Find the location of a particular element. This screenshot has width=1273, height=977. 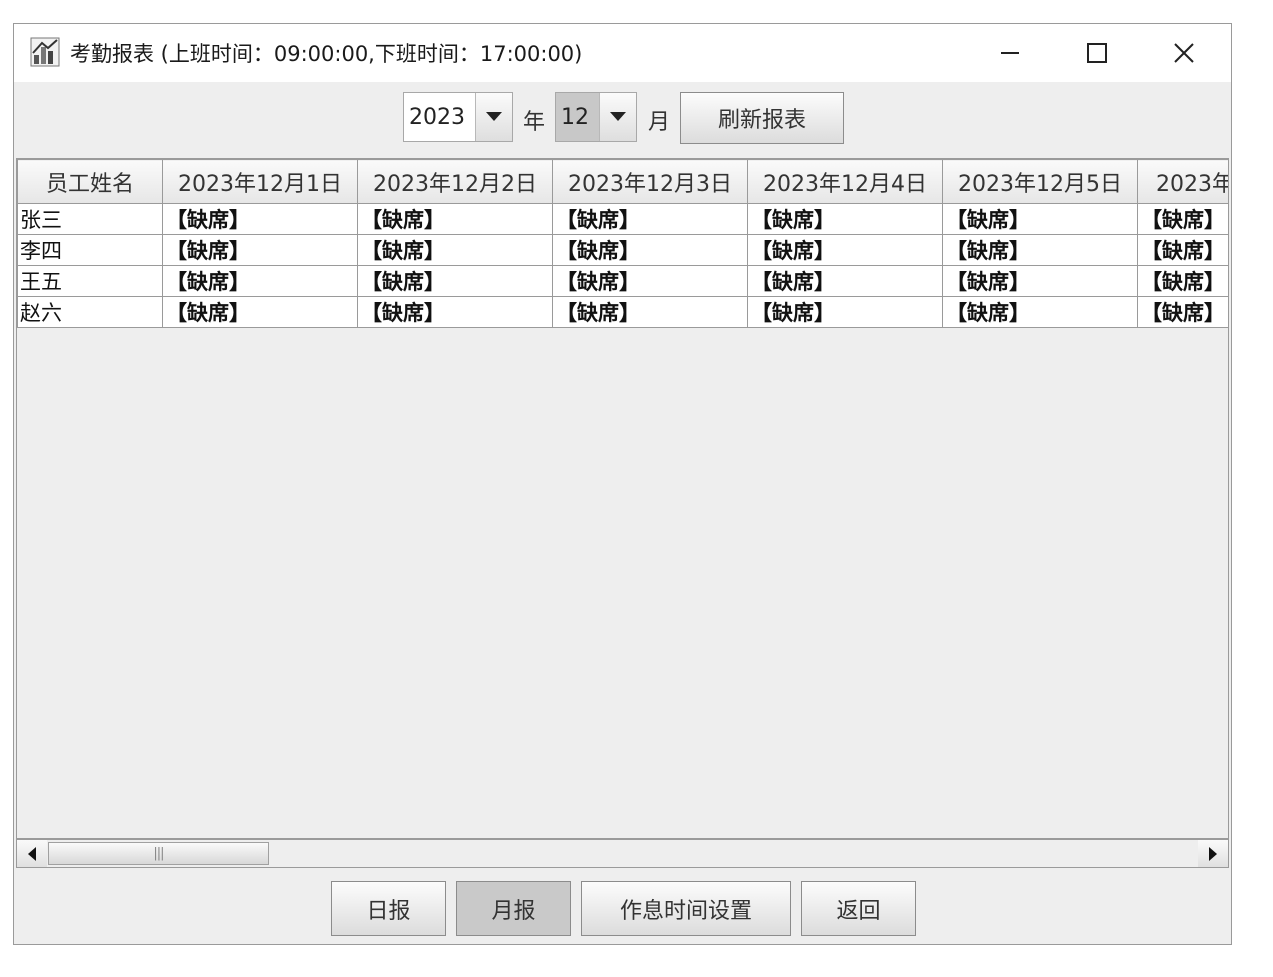

year-label: 年 is located at coordinates (534, 122).